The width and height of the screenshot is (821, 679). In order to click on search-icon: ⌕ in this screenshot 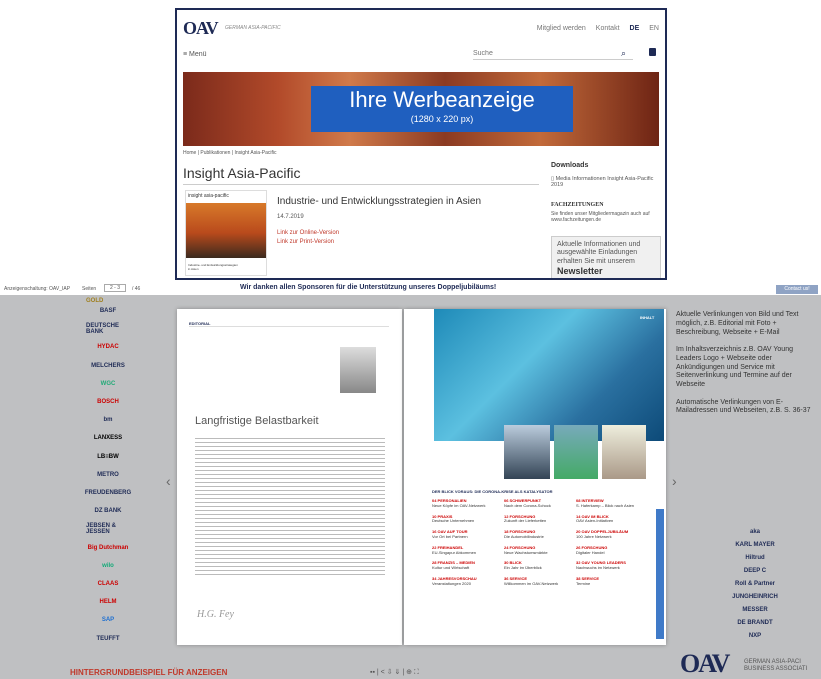, I will do `click(623, 53)`.